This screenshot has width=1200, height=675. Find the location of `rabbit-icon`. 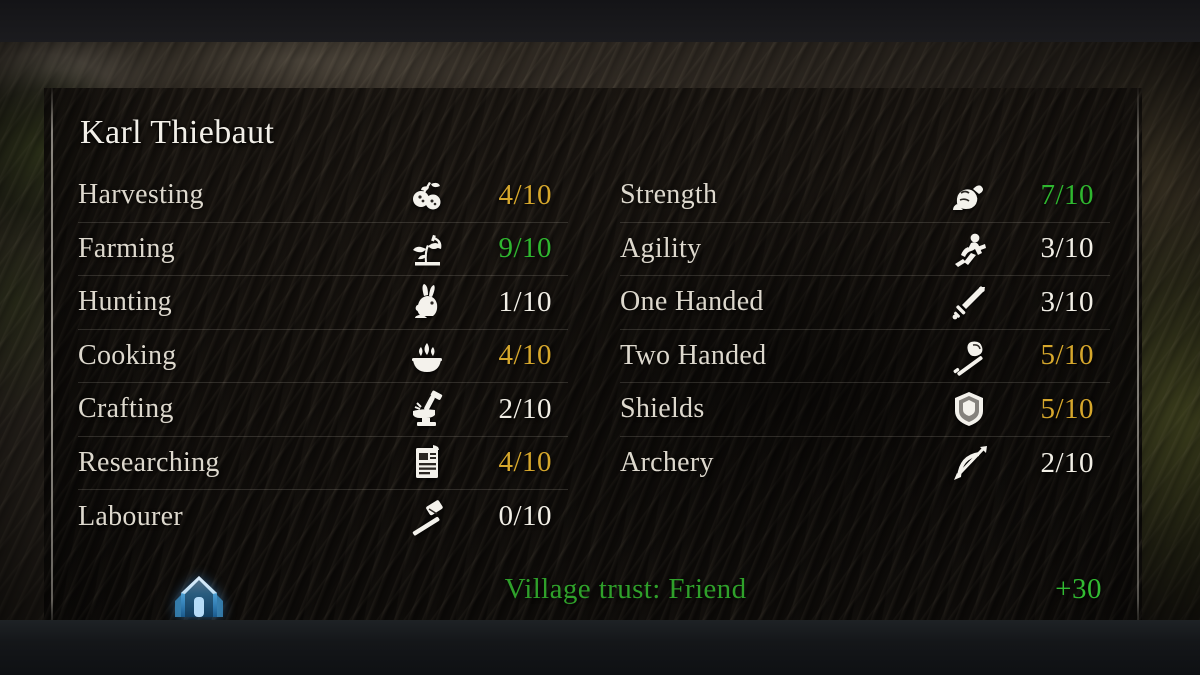

rabbit-icon is located at coordinates (427, 302).